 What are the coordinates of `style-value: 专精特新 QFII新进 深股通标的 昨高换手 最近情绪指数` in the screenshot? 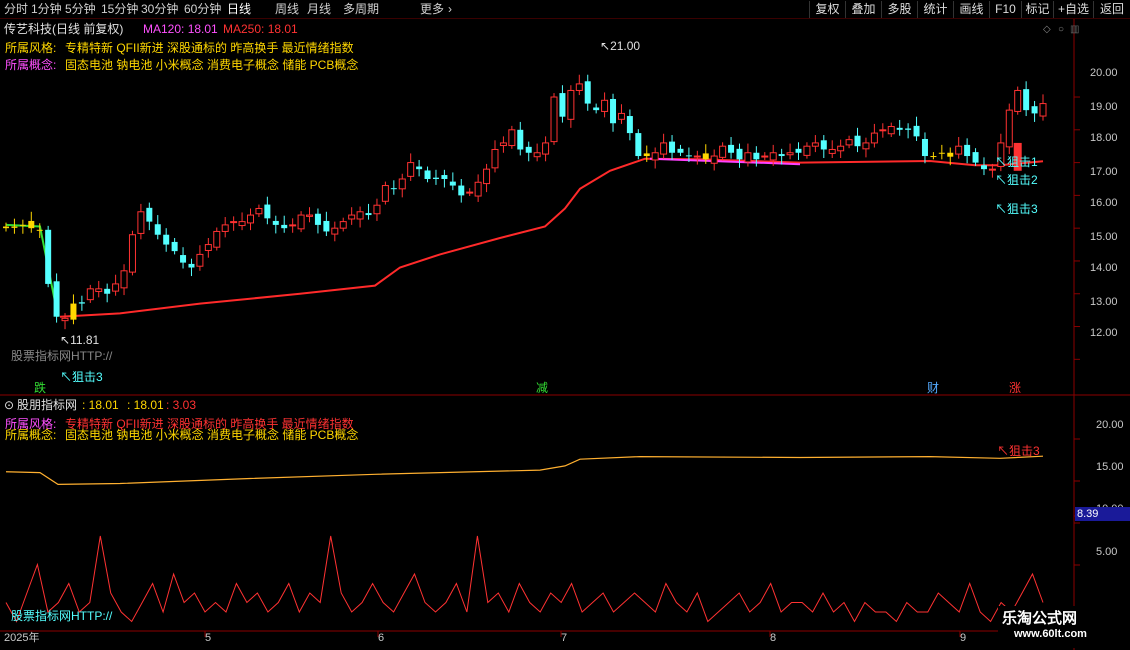 It's located at (209, 48).